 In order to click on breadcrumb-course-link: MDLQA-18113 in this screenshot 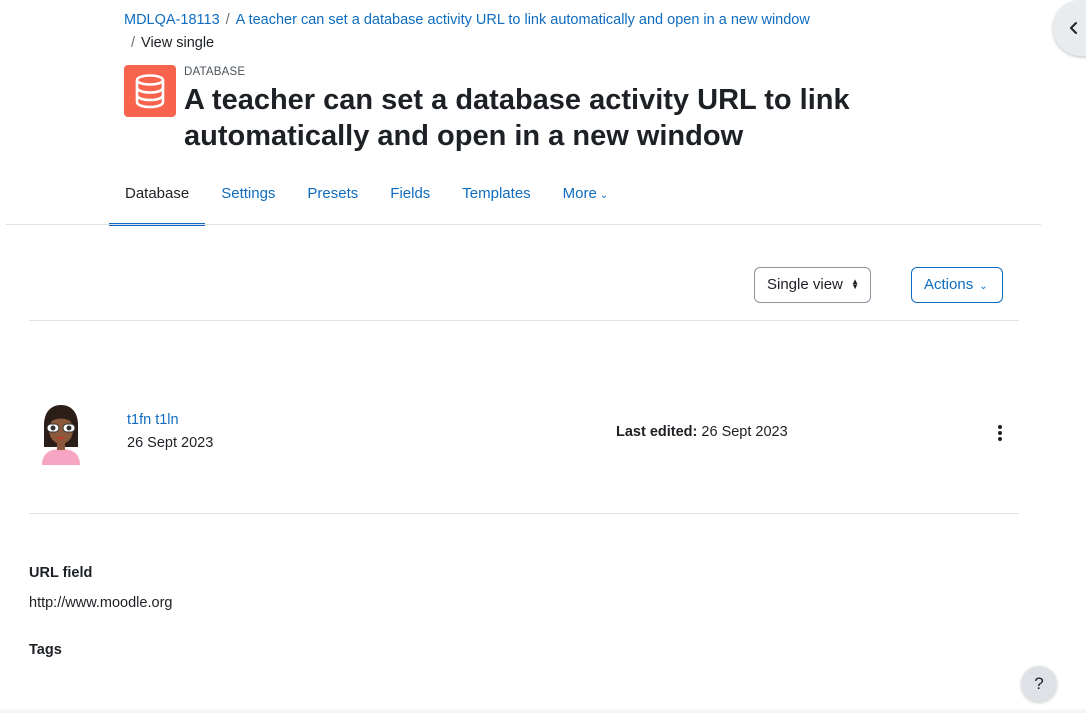, I will do `click(172, 20)`.